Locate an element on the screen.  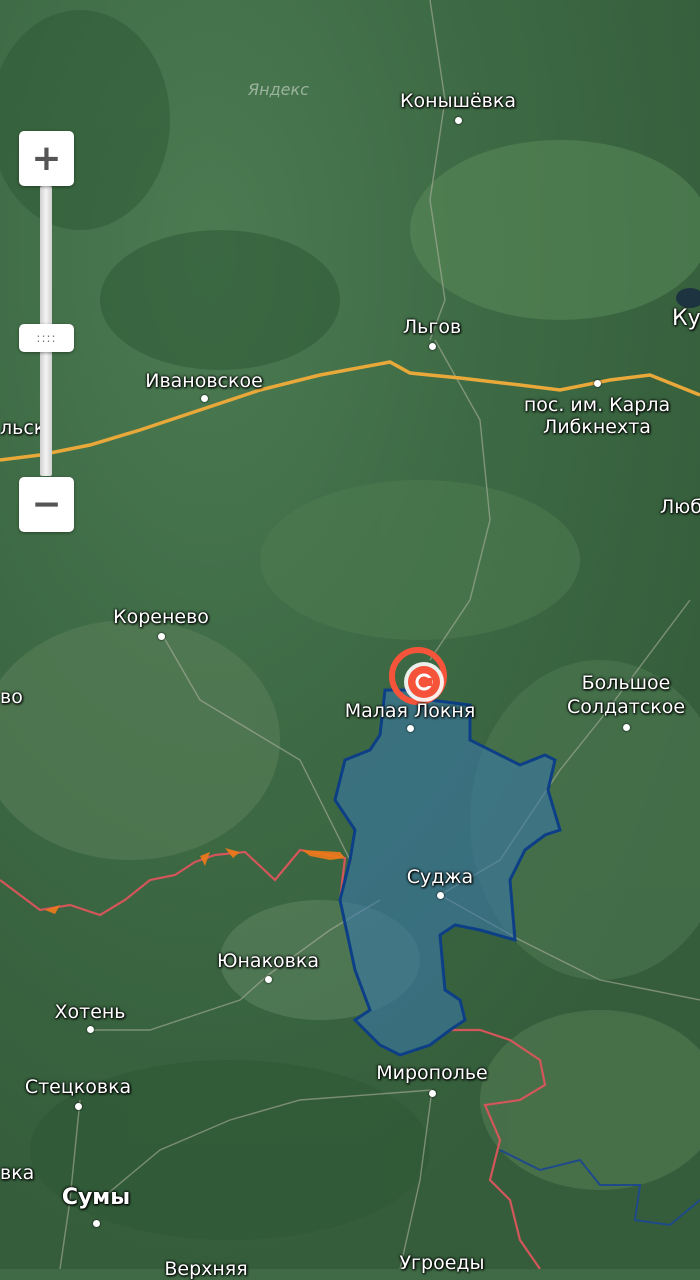
place-label-konyshevka: Конышёвка is located at coordinates (458, 101).